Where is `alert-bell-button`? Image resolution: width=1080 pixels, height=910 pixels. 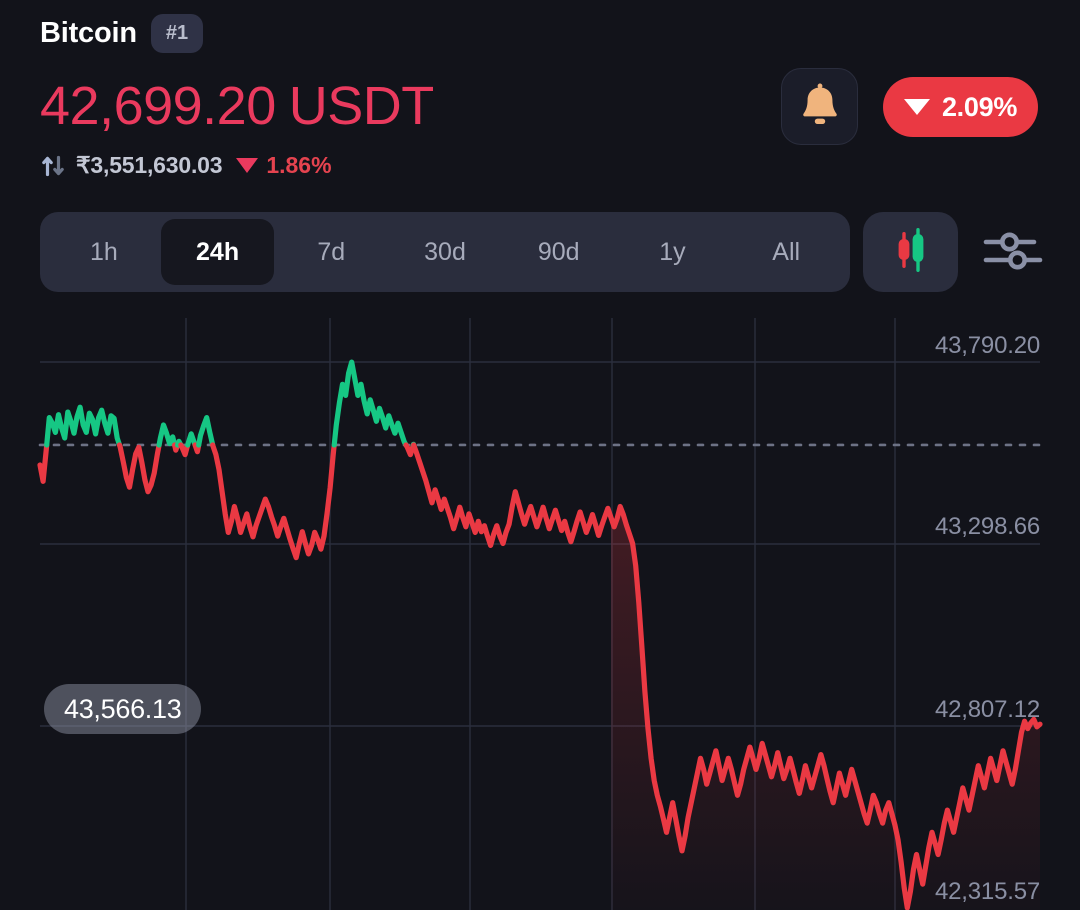 alert-bell-button is located at coordinates (819, 106).